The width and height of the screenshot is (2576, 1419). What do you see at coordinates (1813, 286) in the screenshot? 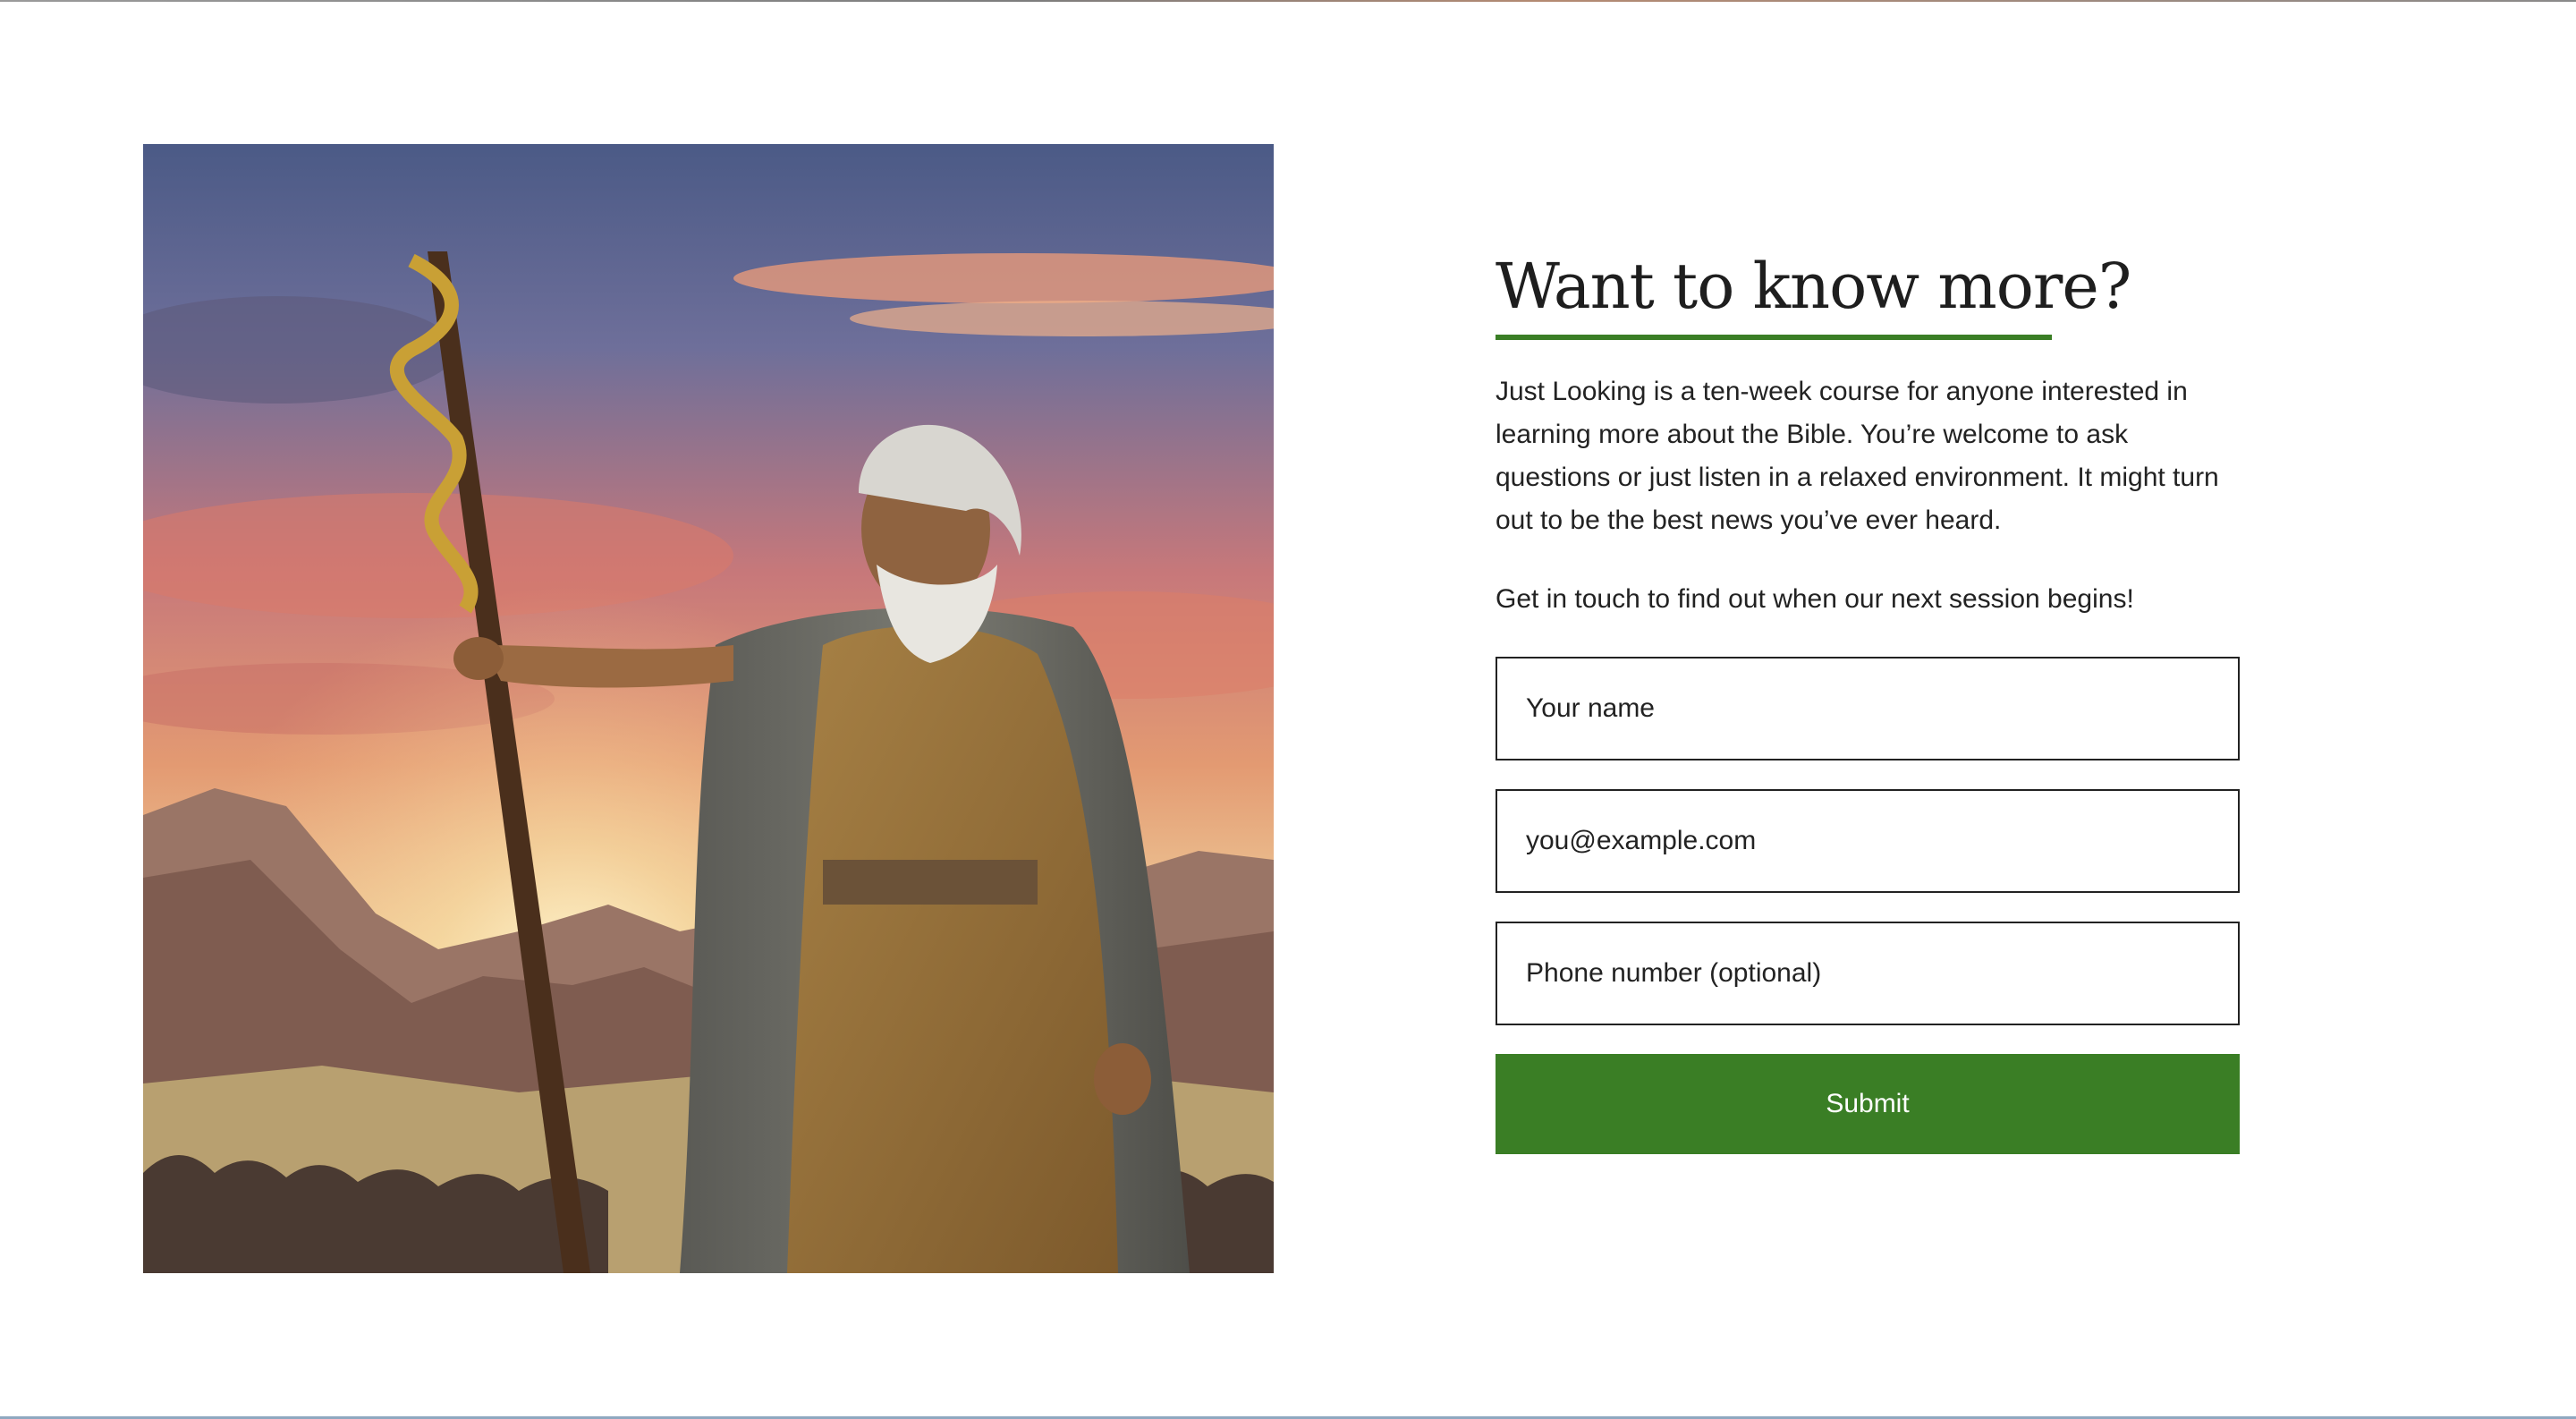
I see `section-title: Want to know more?` at bounding box center [1813, 286].